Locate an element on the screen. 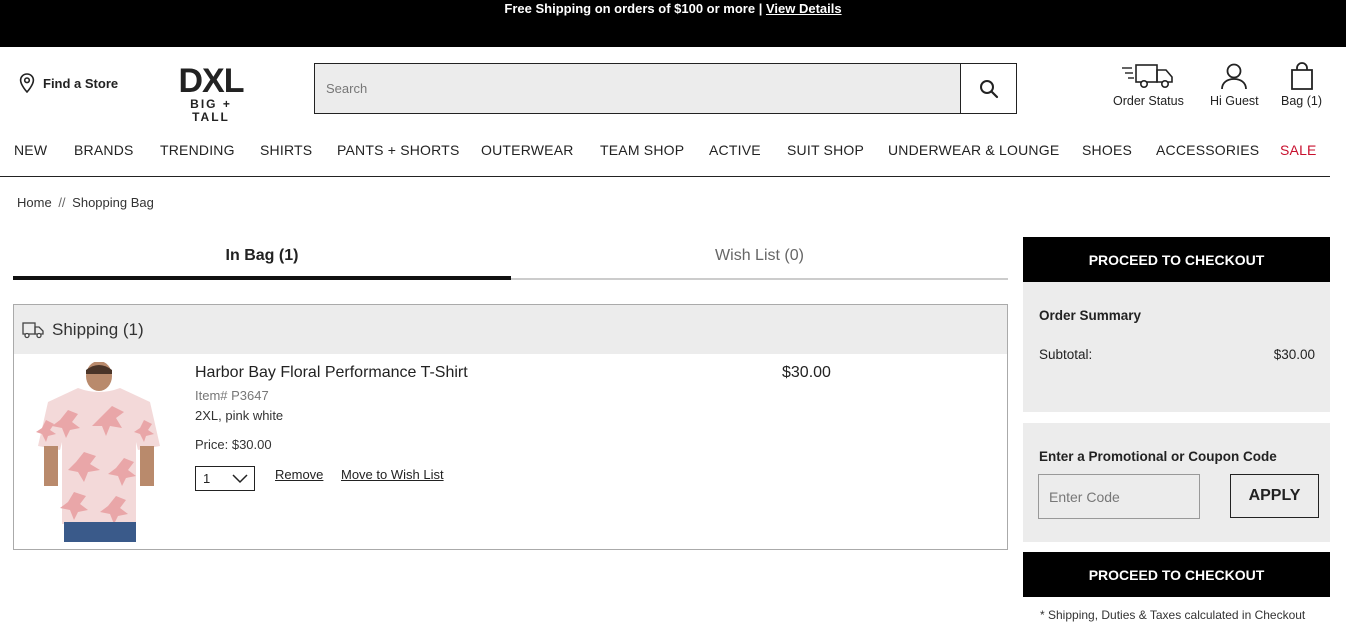 This screenshot has height=636, width=1346. shipping-header-label: Shipping (1) is located at coordinates (98, 329).